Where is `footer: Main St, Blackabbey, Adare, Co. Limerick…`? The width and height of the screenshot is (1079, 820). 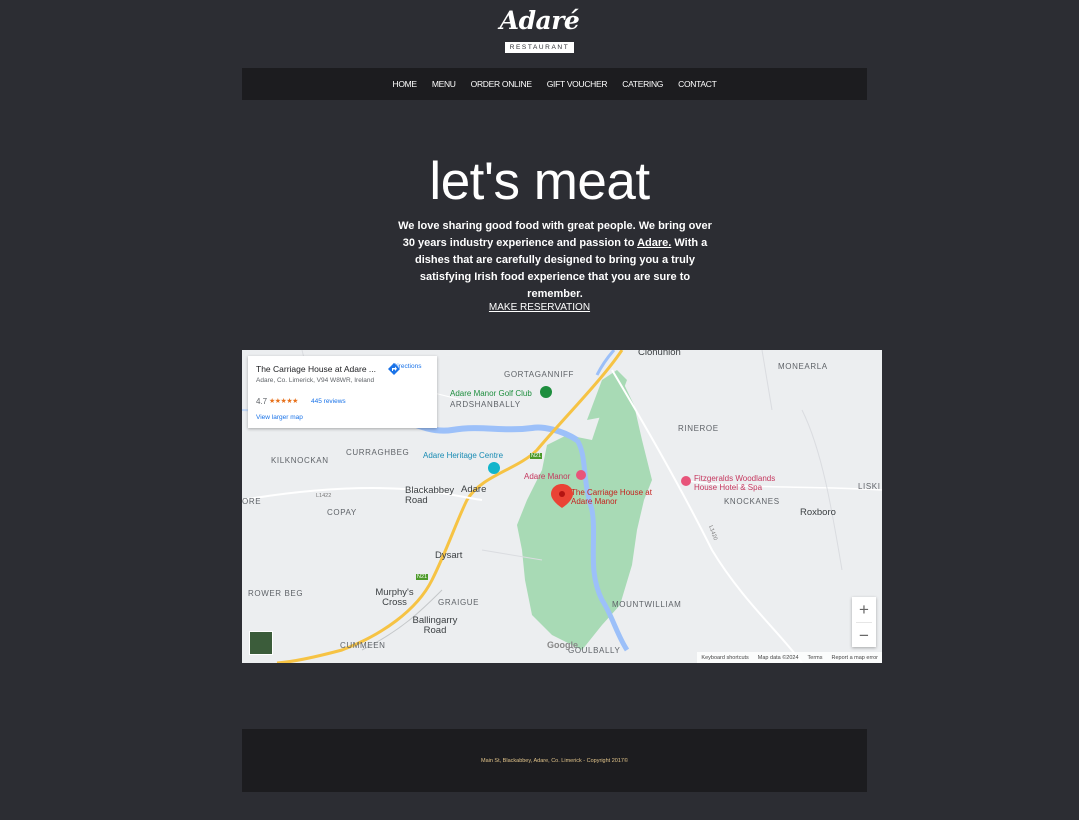
footer: Main St, Blackabbey, Adare, Co. Limerick… is located at coordinates (554, 760).